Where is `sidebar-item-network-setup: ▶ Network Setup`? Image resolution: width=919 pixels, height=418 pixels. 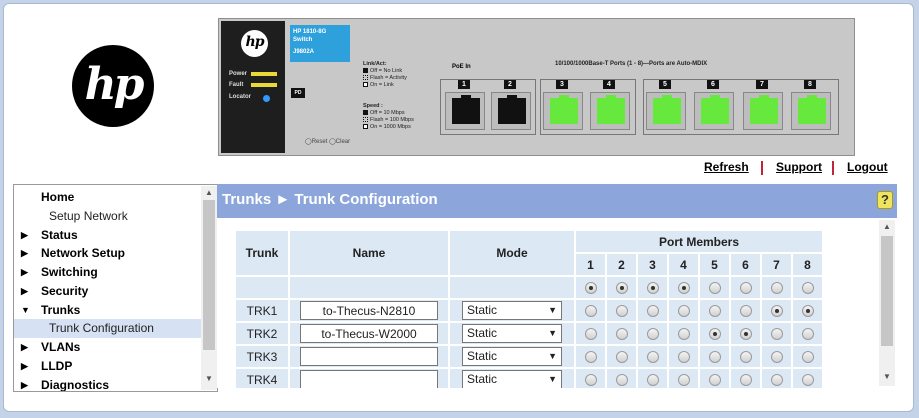 sidebar-item-network-setup: ▶ Network Setup is located at coordinates (109, 253).